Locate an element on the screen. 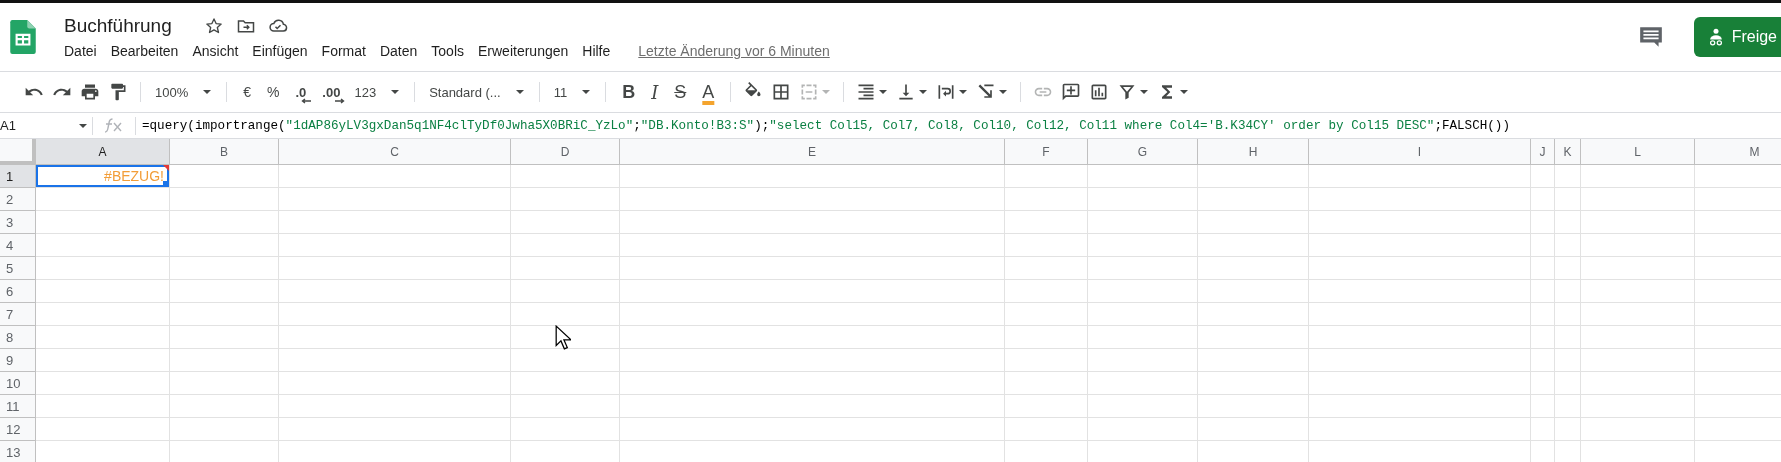  text-color-button: A is located at coordinates (708, 92).